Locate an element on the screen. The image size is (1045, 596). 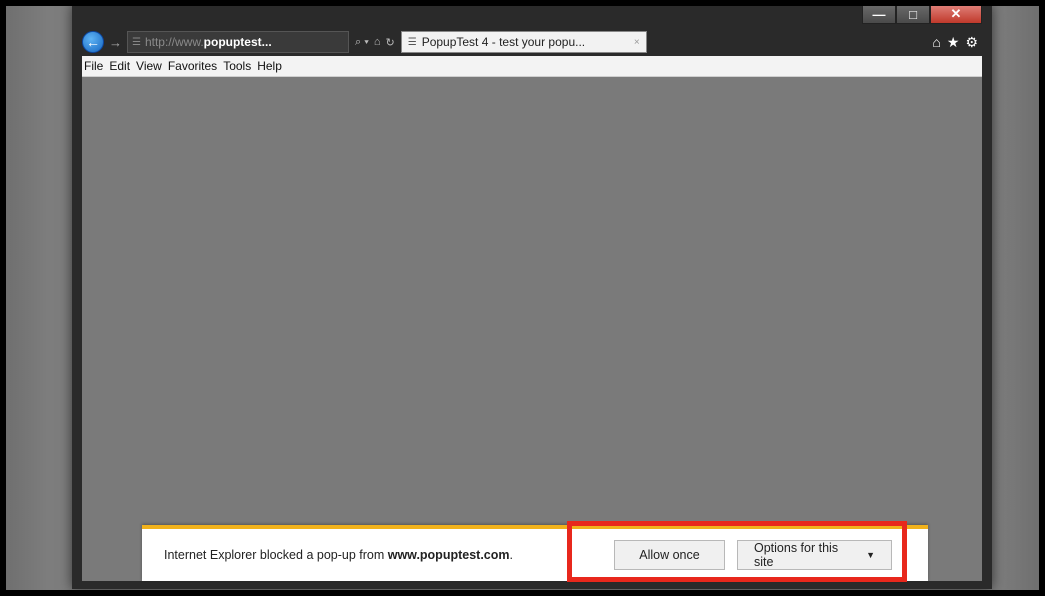
back-arrow-icon: ← is located at coordinates (93, 42).